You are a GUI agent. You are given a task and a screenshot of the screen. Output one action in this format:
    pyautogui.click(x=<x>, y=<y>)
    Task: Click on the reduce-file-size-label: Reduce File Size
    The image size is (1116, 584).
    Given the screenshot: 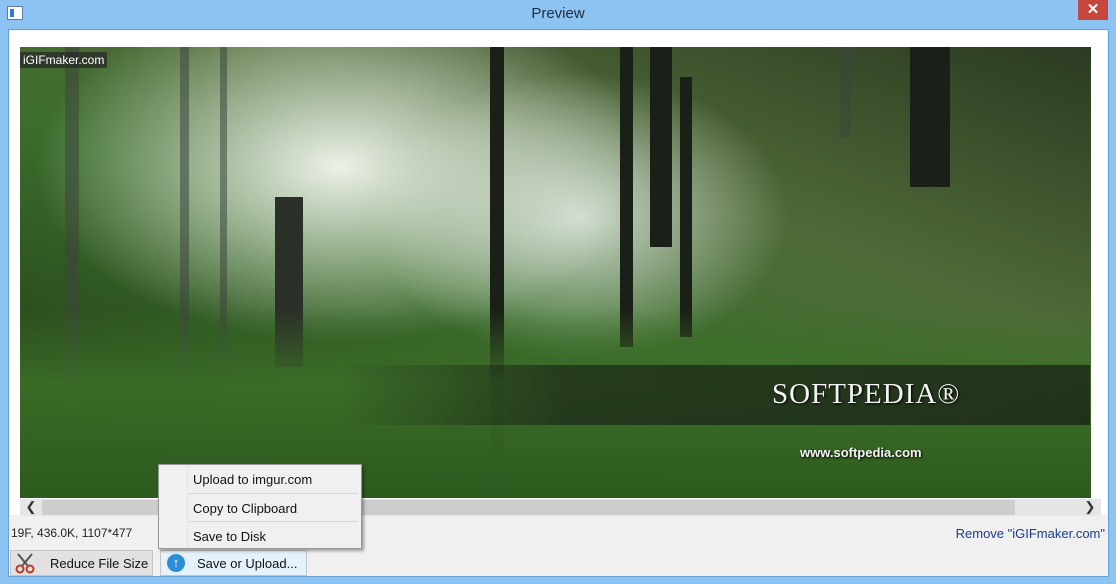 What is the action you would take?
    pyautogui.click(x=99, y=563)
    